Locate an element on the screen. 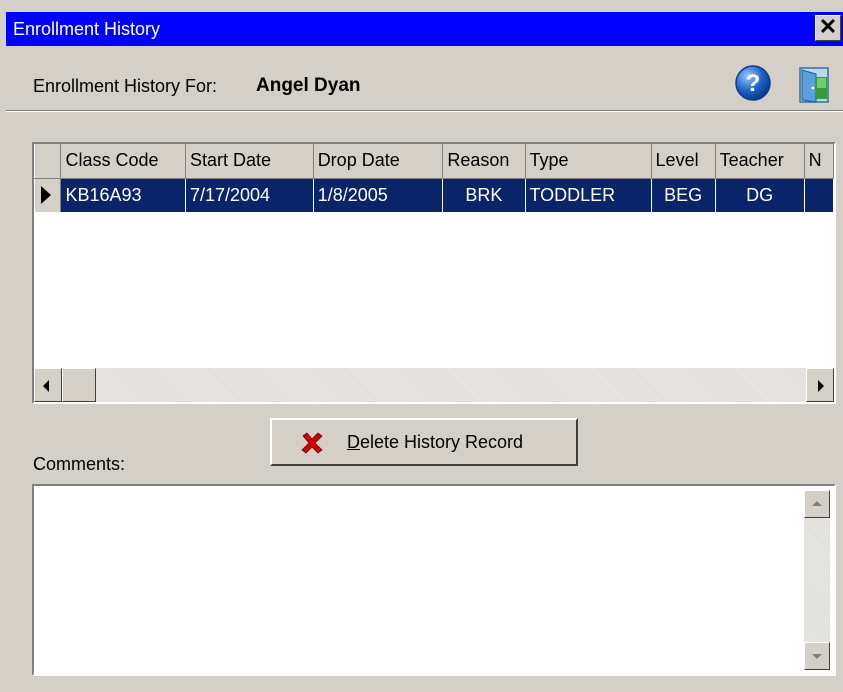  cell-teacher: DG is located at coordinates (760, 195).